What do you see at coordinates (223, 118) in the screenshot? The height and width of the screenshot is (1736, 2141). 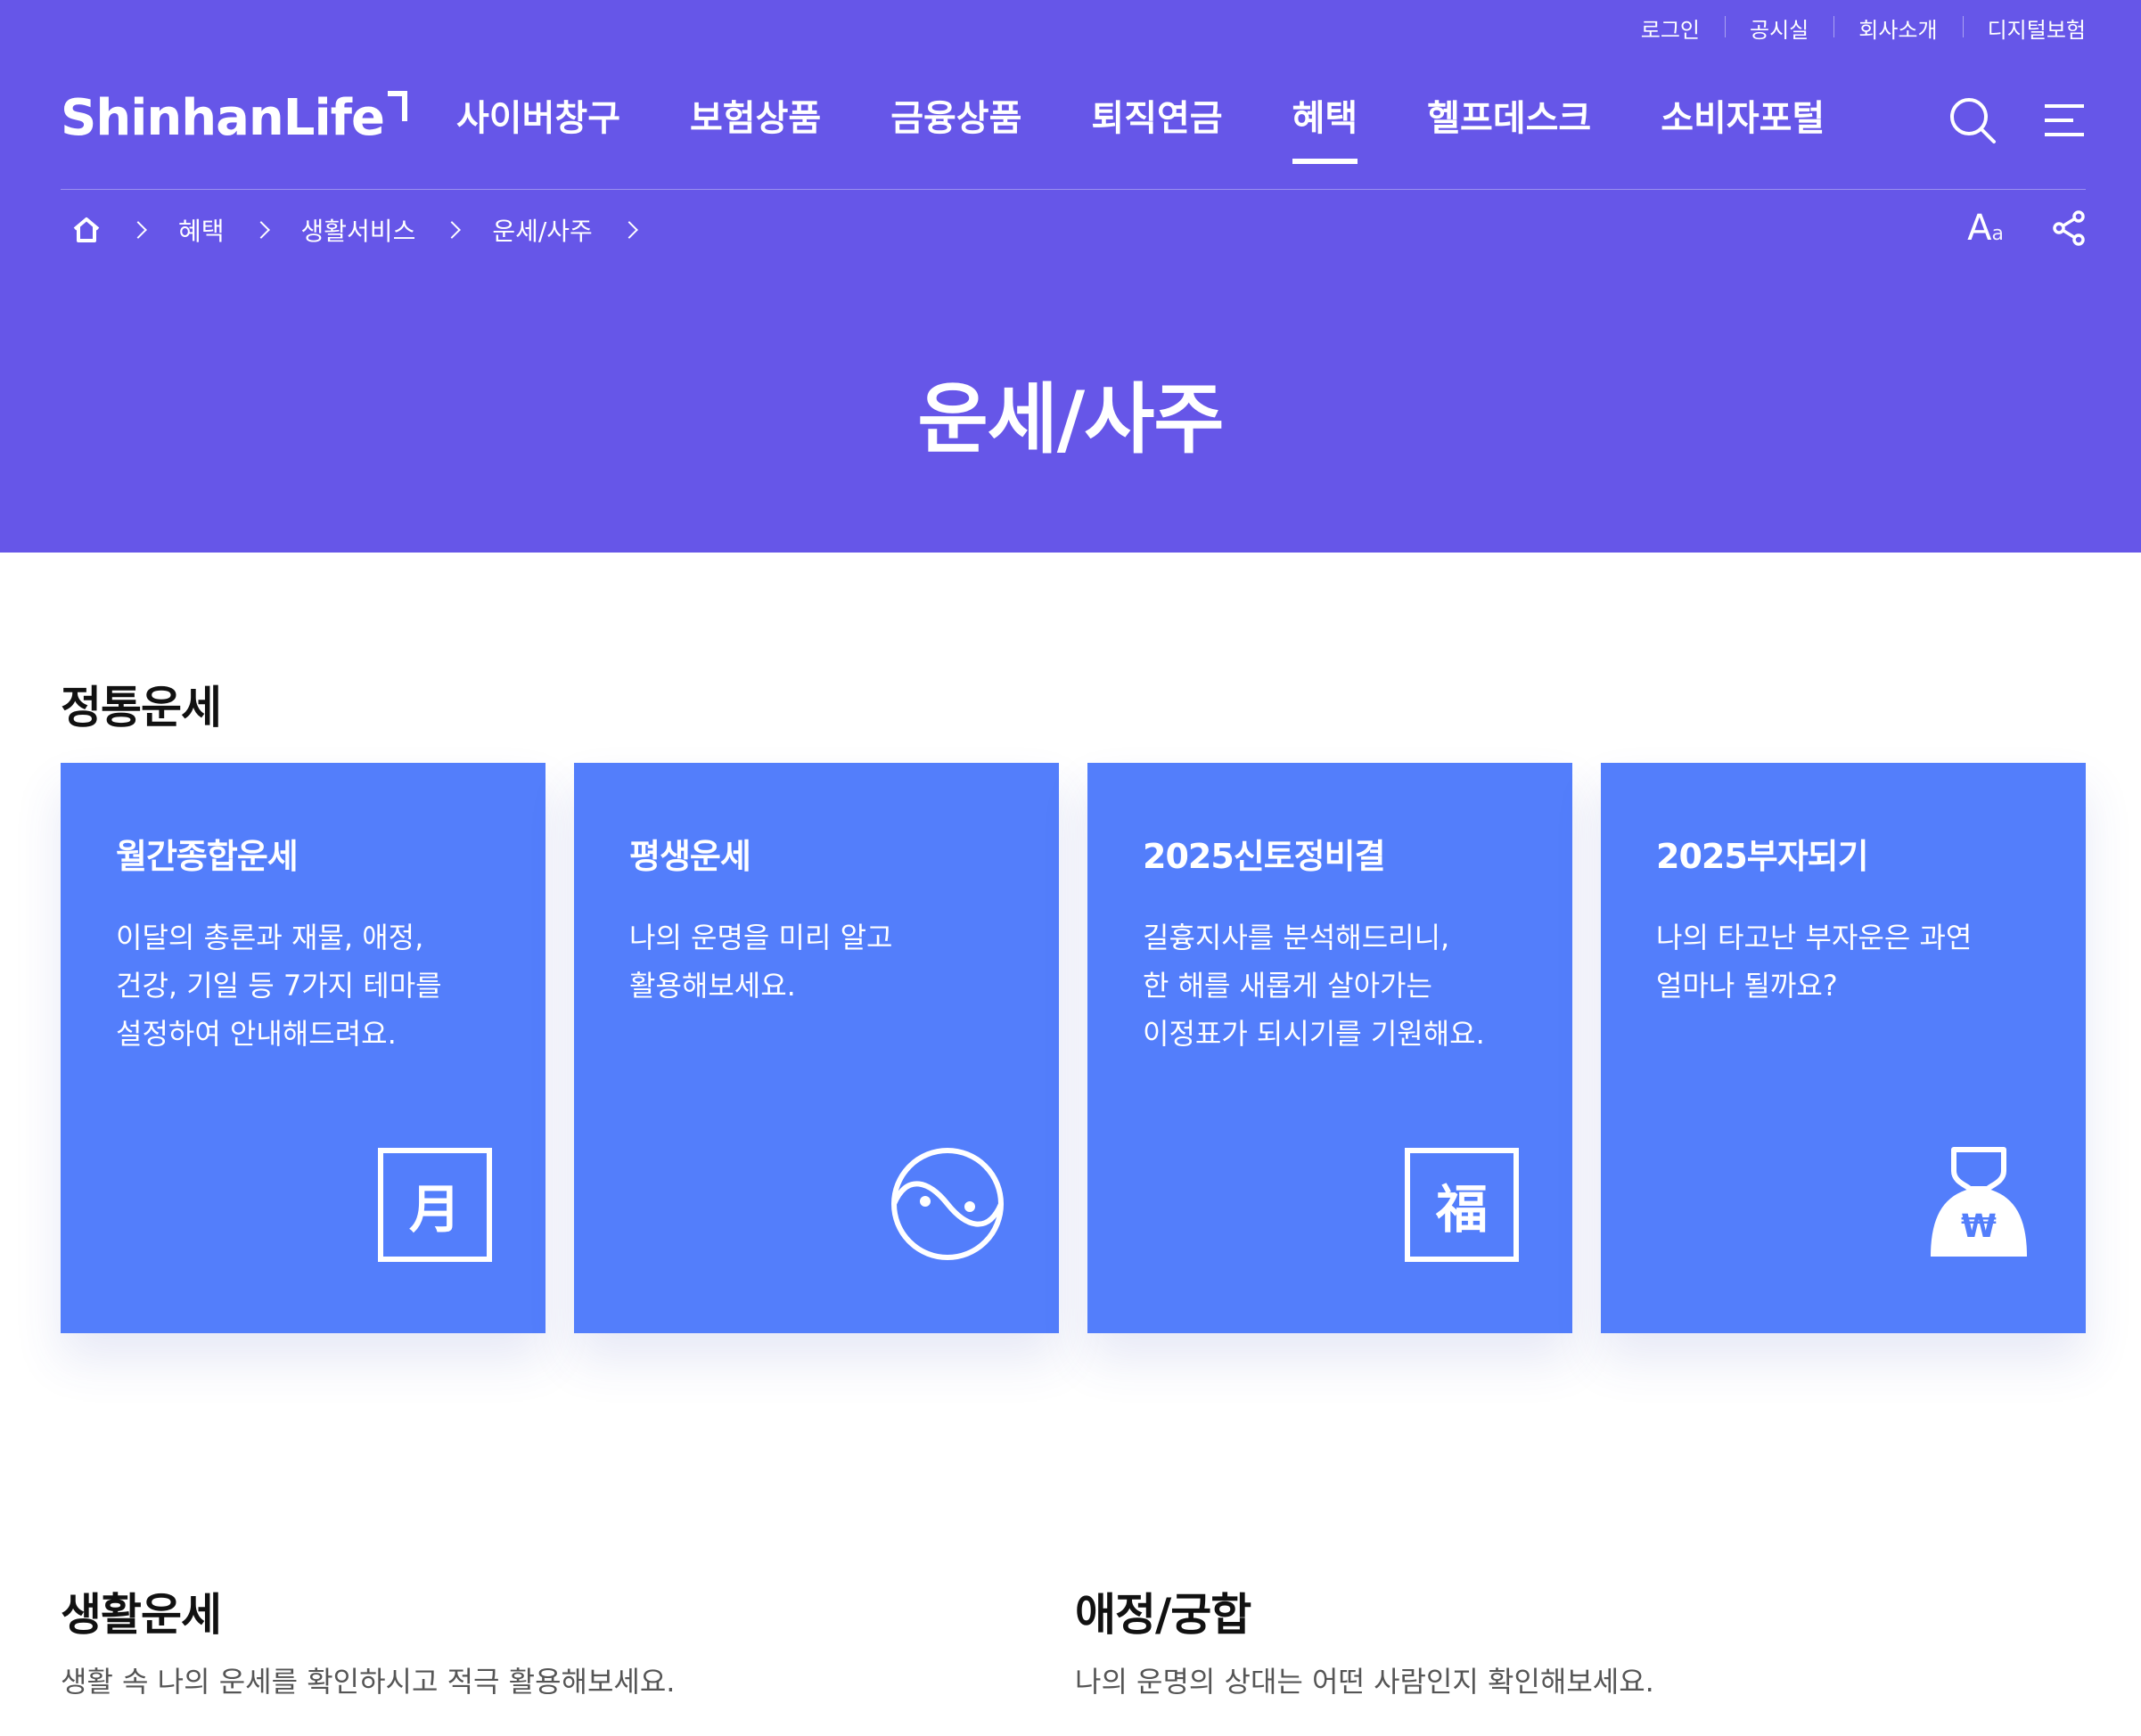 I see `logo-text: ShinhanLife` at bounding box center [223, 118].